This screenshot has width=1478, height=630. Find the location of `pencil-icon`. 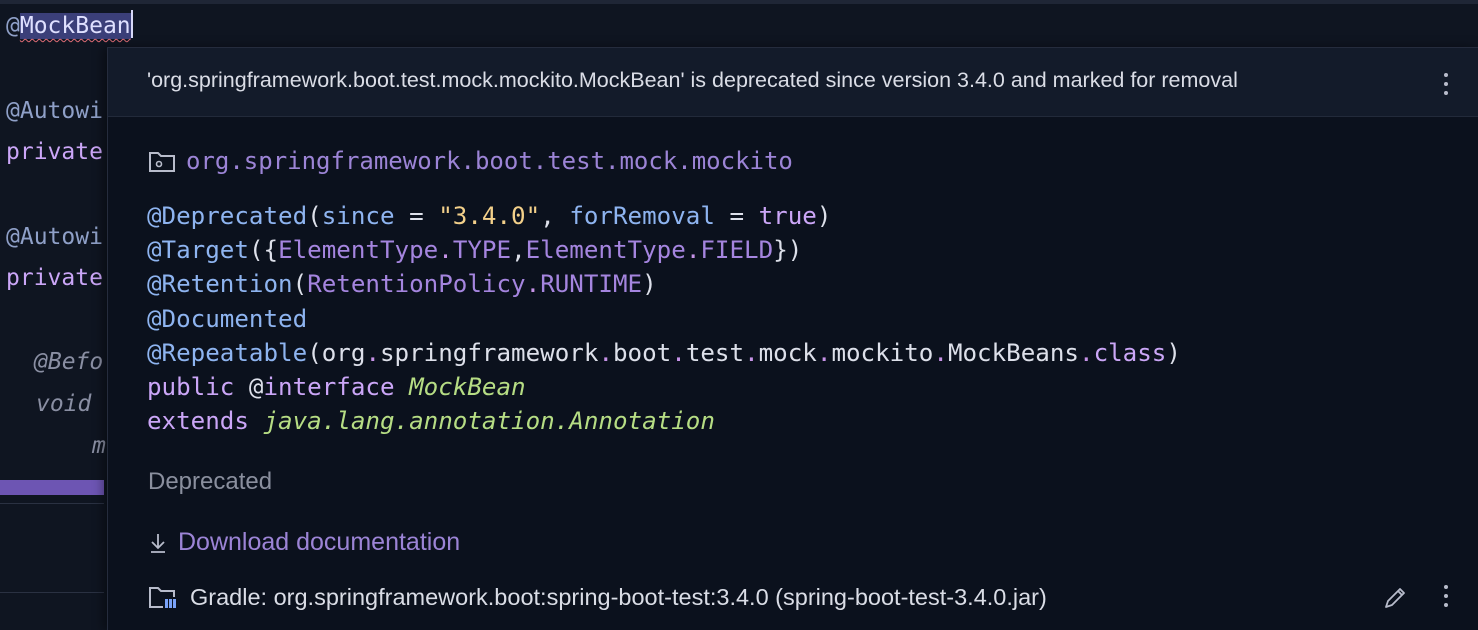

pencil-icon is located at coordinates (1395, 598).